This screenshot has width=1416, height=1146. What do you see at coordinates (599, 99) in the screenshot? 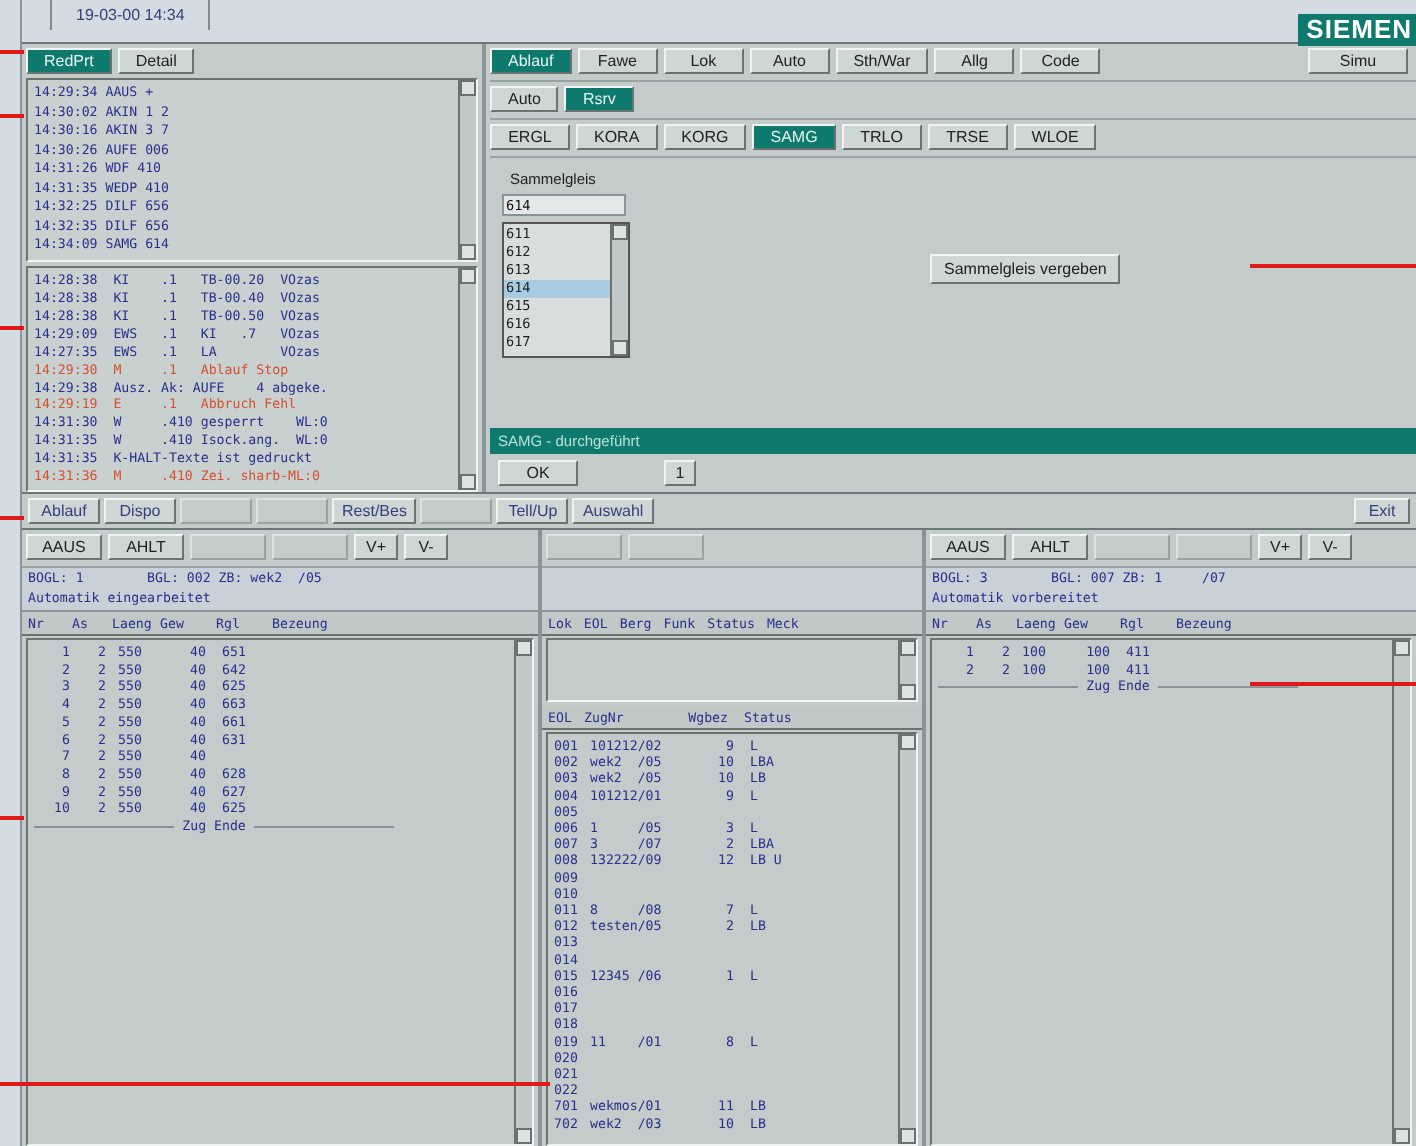
I see `mode-tab: Rsrv` at bounding box center [599, 99].